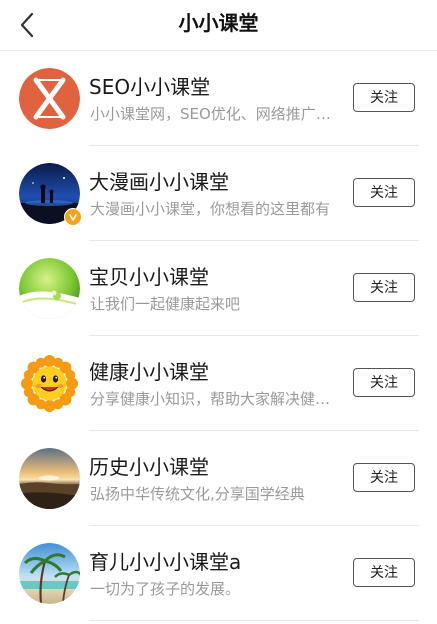  What do you see at coordinates (216, 399) in the screenshot?
I see `account-description: 分享健康小知识，帮助大家解决健康问题` at bounding box center [216, 399].